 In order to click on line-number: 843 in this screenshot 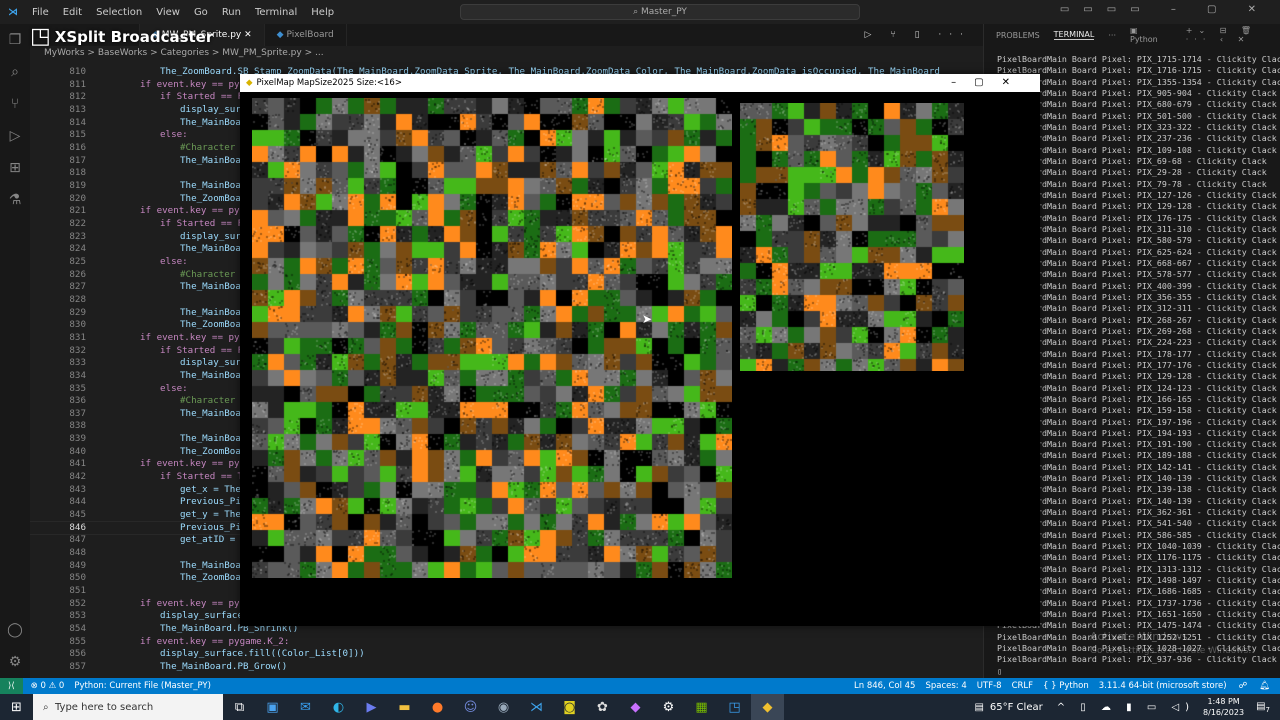, I will do `click(77, 489)`.